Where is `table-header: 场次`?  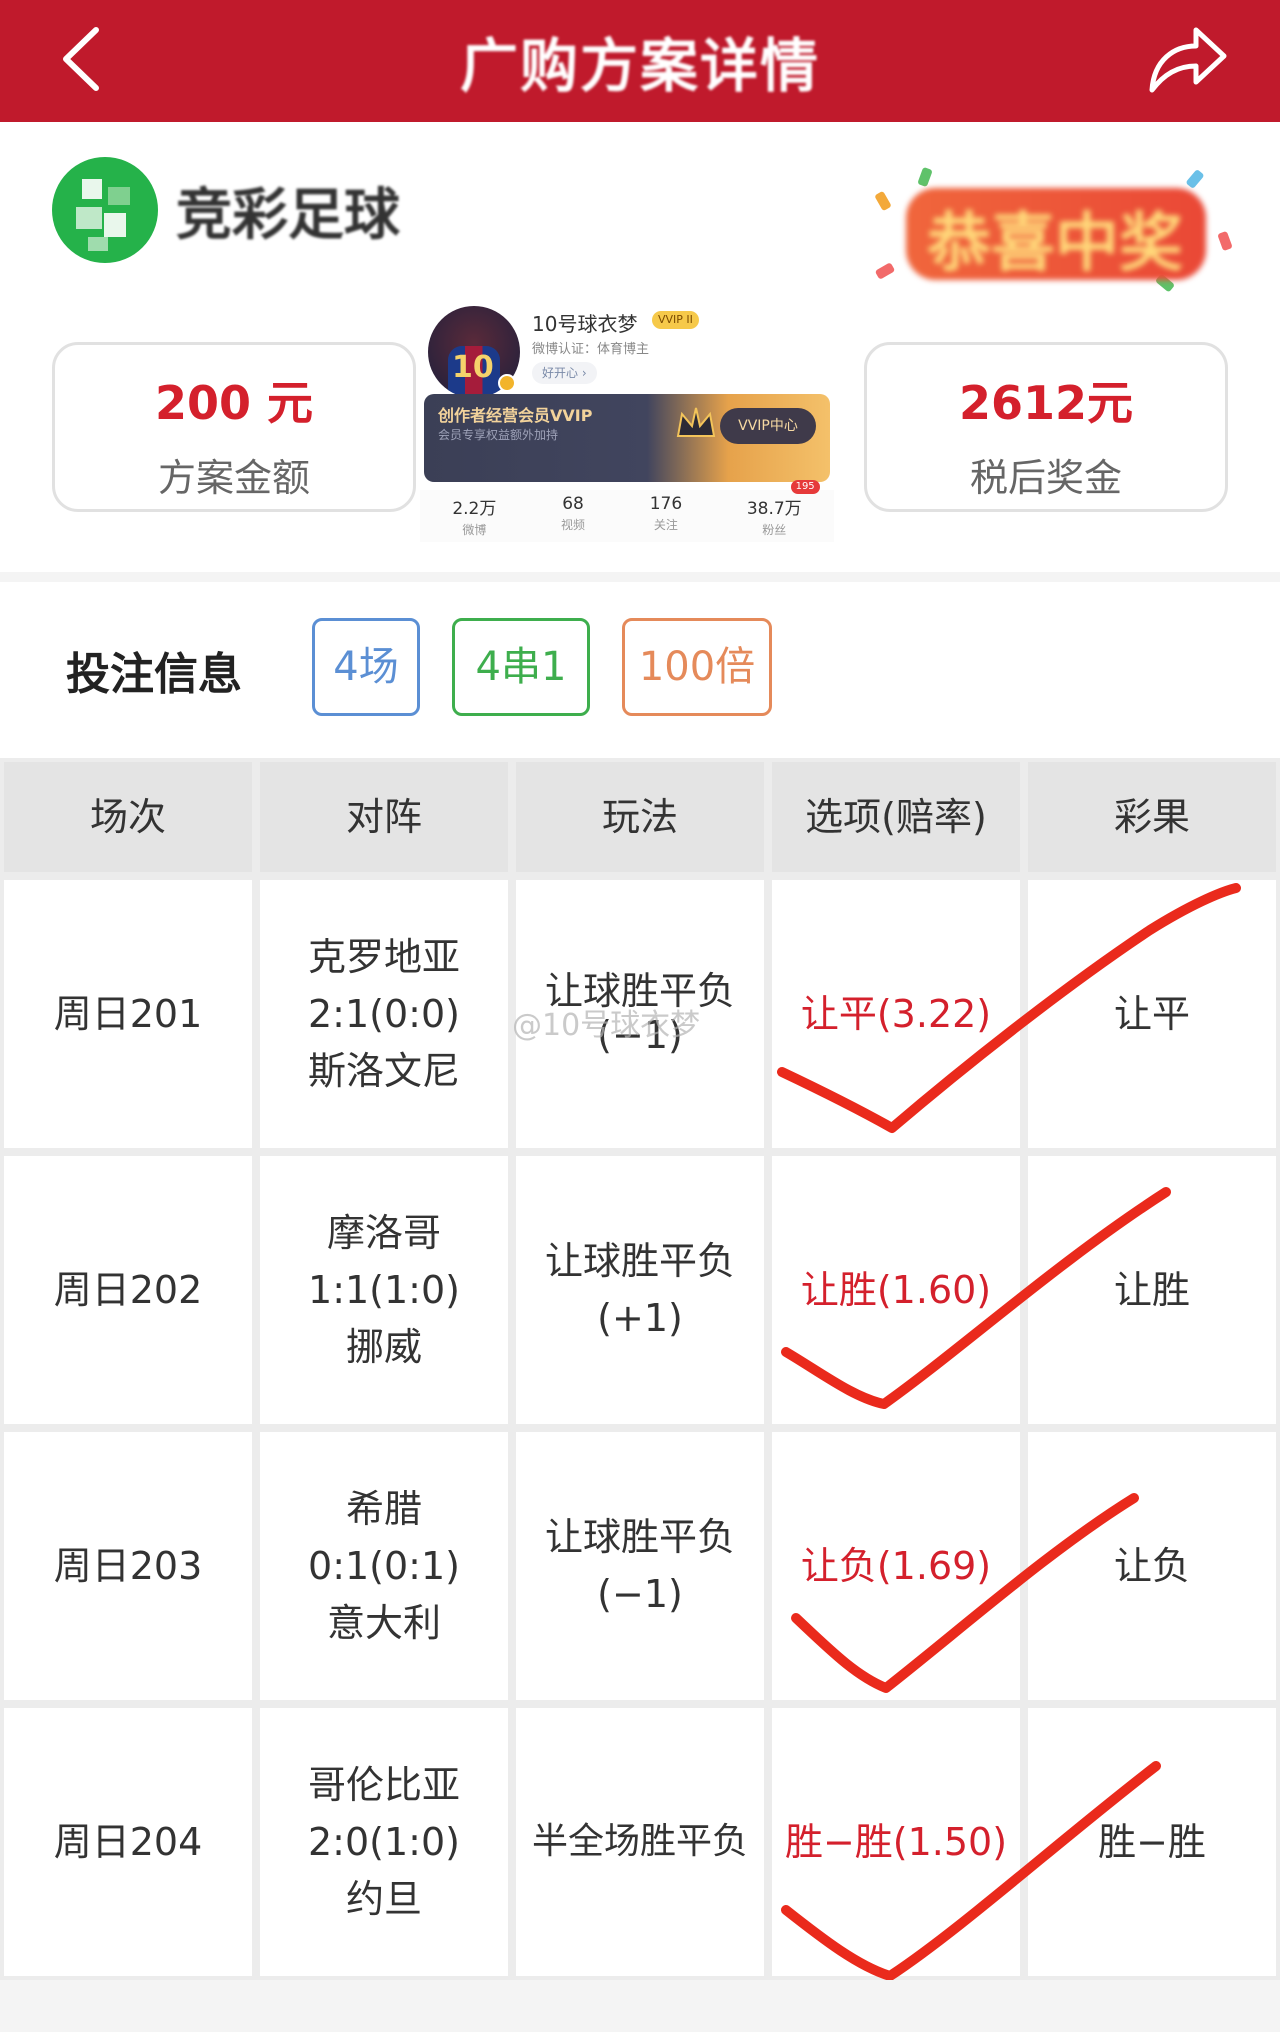
table-header: 场次 is located at coordinates (128, 817).